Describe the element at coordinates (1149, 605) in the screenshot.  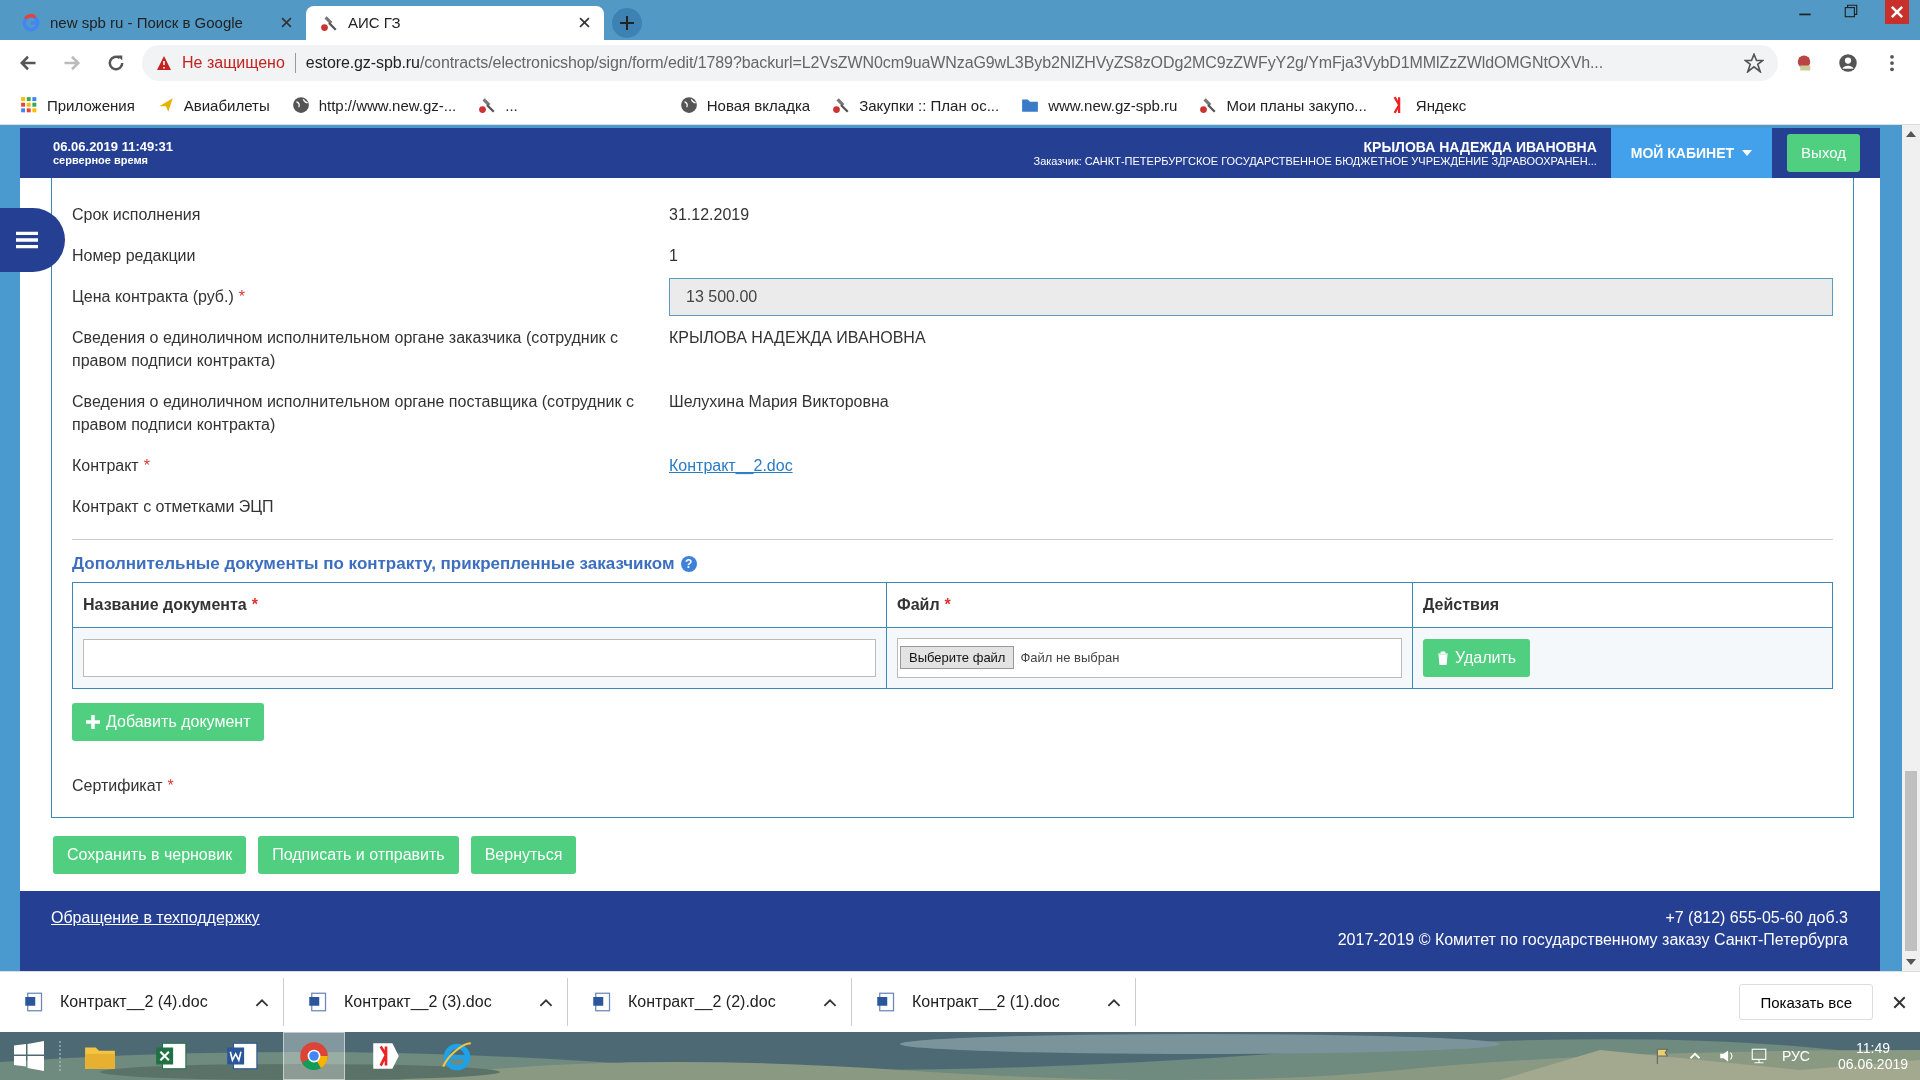
I see `column-header: Файл *` at that location.